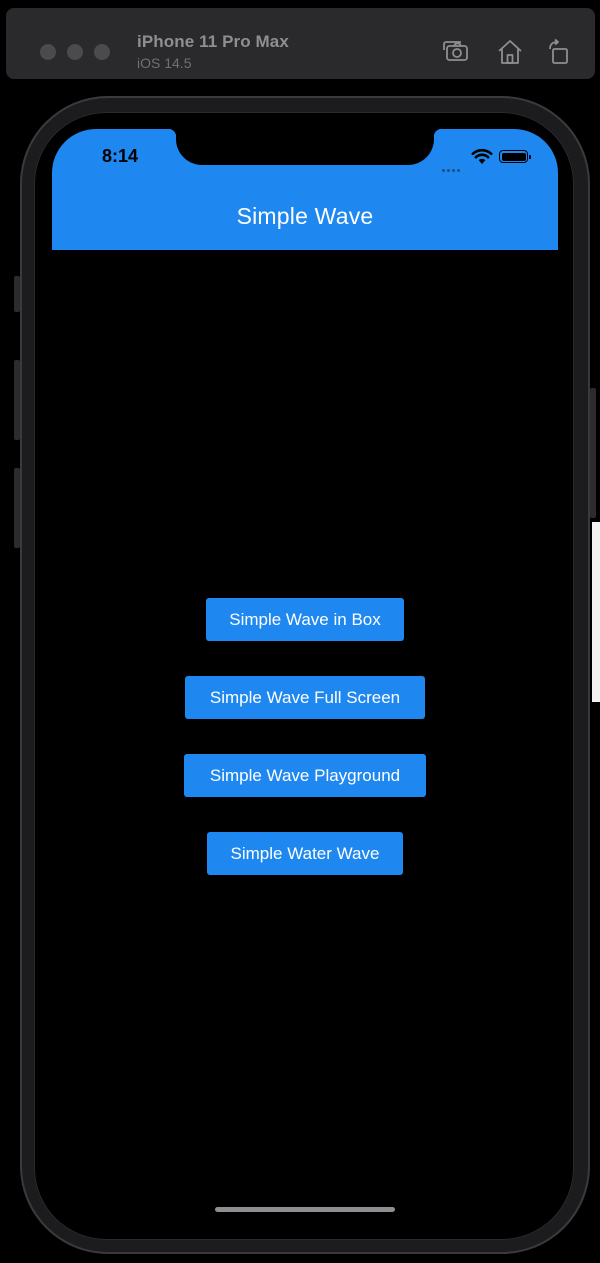  Describe the element at coordinates (300, 43) in the screenshot. I see `simulator-title-bar: iPhone 11 Pro Max iOS 14.5` at that location.